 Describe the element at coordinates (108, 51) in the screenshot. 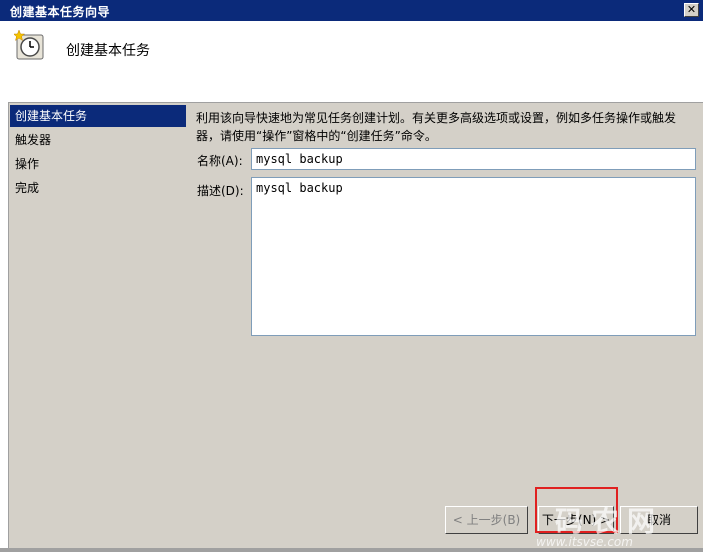

I see `page-title: 创建基本任务` at that location.